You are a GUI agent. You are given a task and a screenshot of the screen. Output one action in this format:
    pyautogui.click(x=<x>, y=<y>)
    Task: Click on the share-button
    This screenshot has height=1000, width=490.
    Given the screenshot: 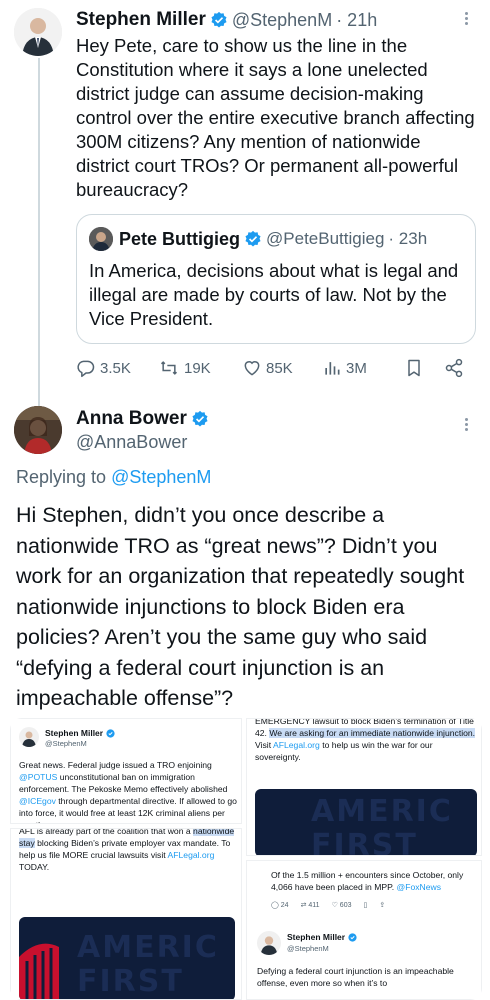 What is the action you would take?
    pyautogui.click(x=454, y=368)
    